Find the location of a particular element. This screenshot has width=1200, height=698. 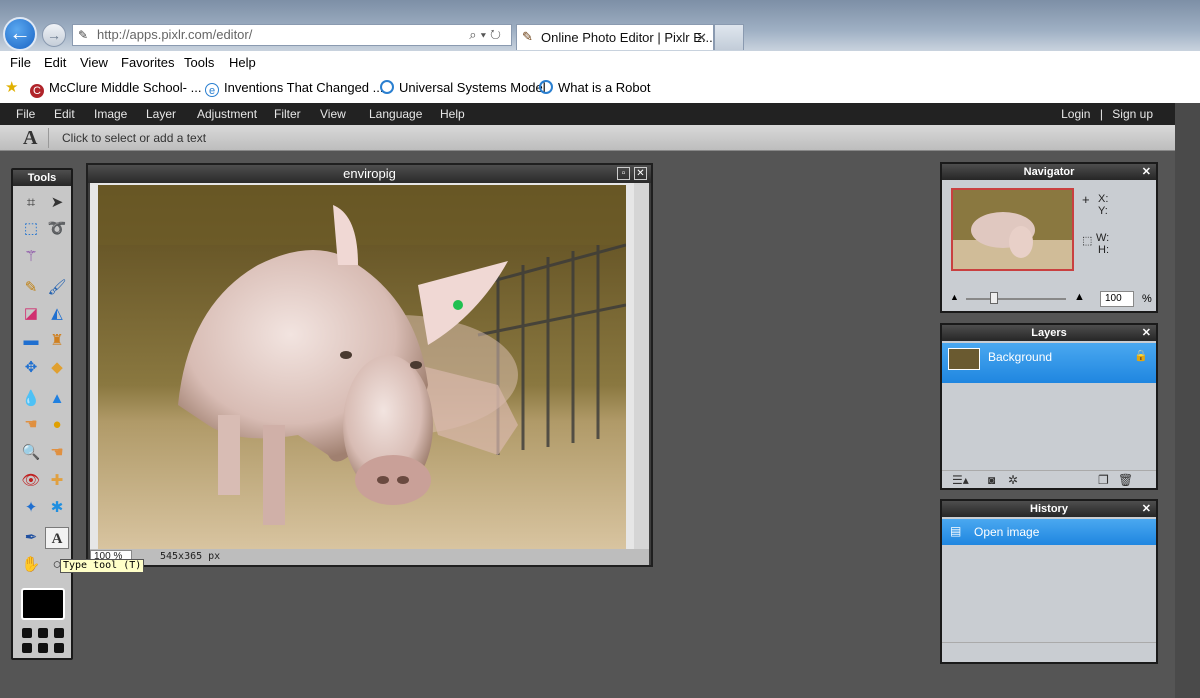

zoom-unit: % is located at coordinates (1147, 299).